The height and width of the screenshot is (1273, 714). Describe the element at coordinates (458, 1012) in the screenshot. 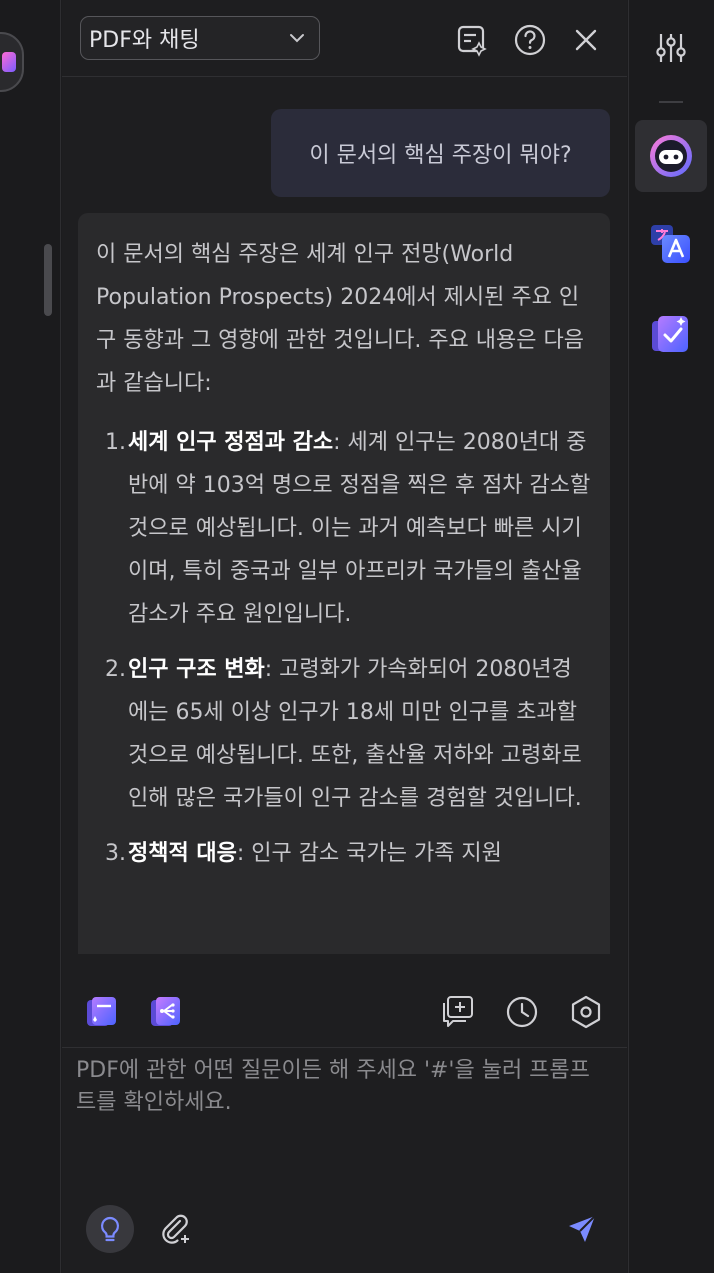

I see `new-chat-icon` at that location.